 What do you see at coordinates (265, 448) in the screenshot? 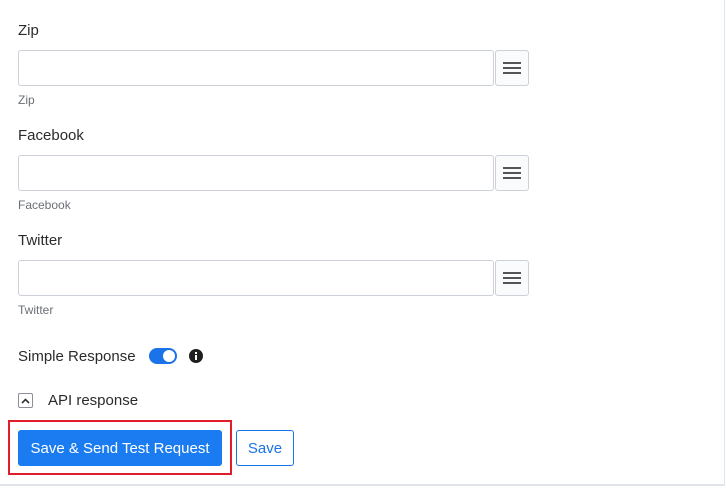
I see `save-button: Save` at bounding box center [265, 448].